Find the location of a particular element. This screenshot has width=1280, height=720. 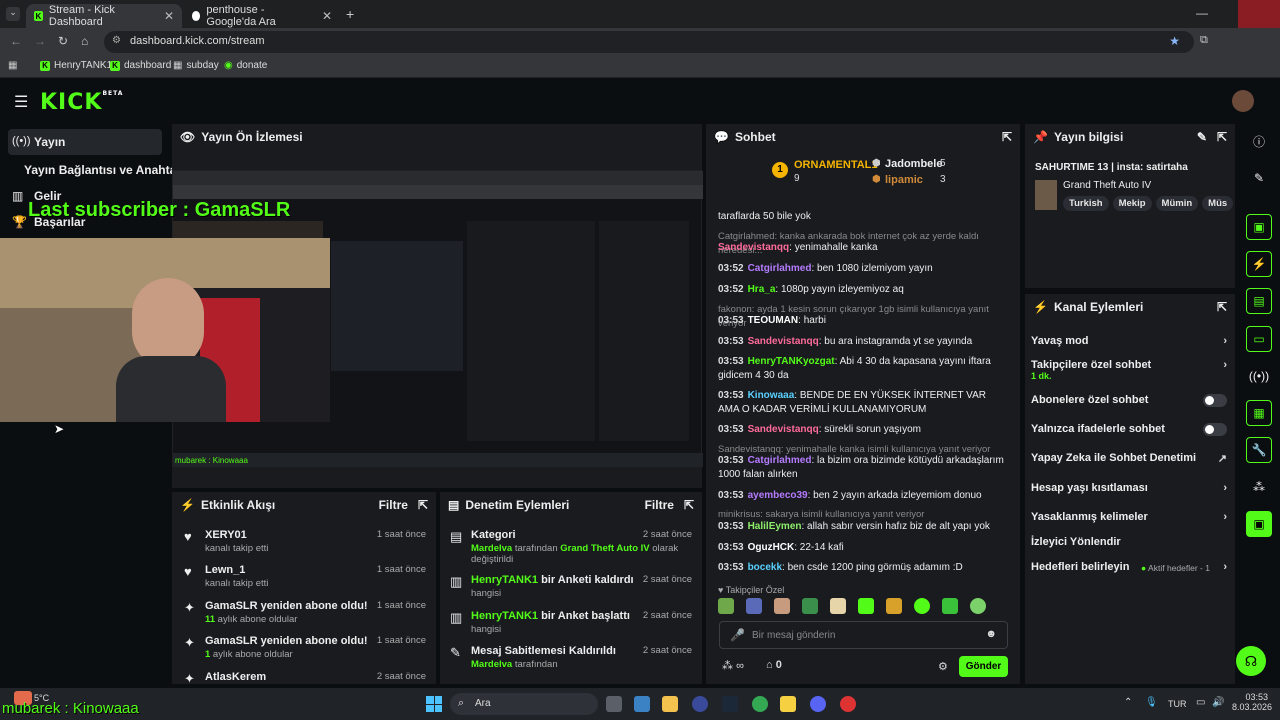

leader-name: lipamic is located at coordinates (904, 180).